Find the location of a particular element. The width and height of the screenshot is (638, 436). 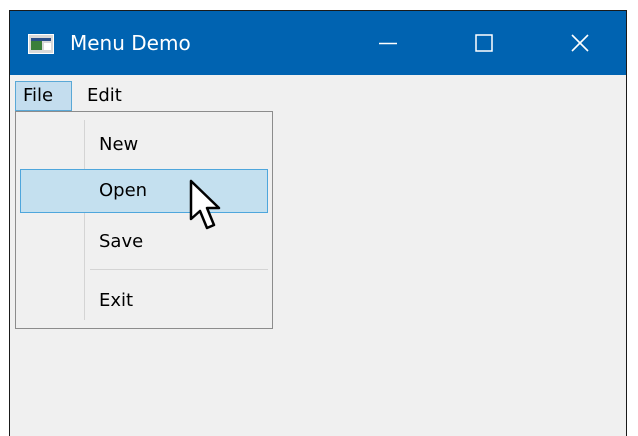

maximize-icon is located at coordinates (484, 43).